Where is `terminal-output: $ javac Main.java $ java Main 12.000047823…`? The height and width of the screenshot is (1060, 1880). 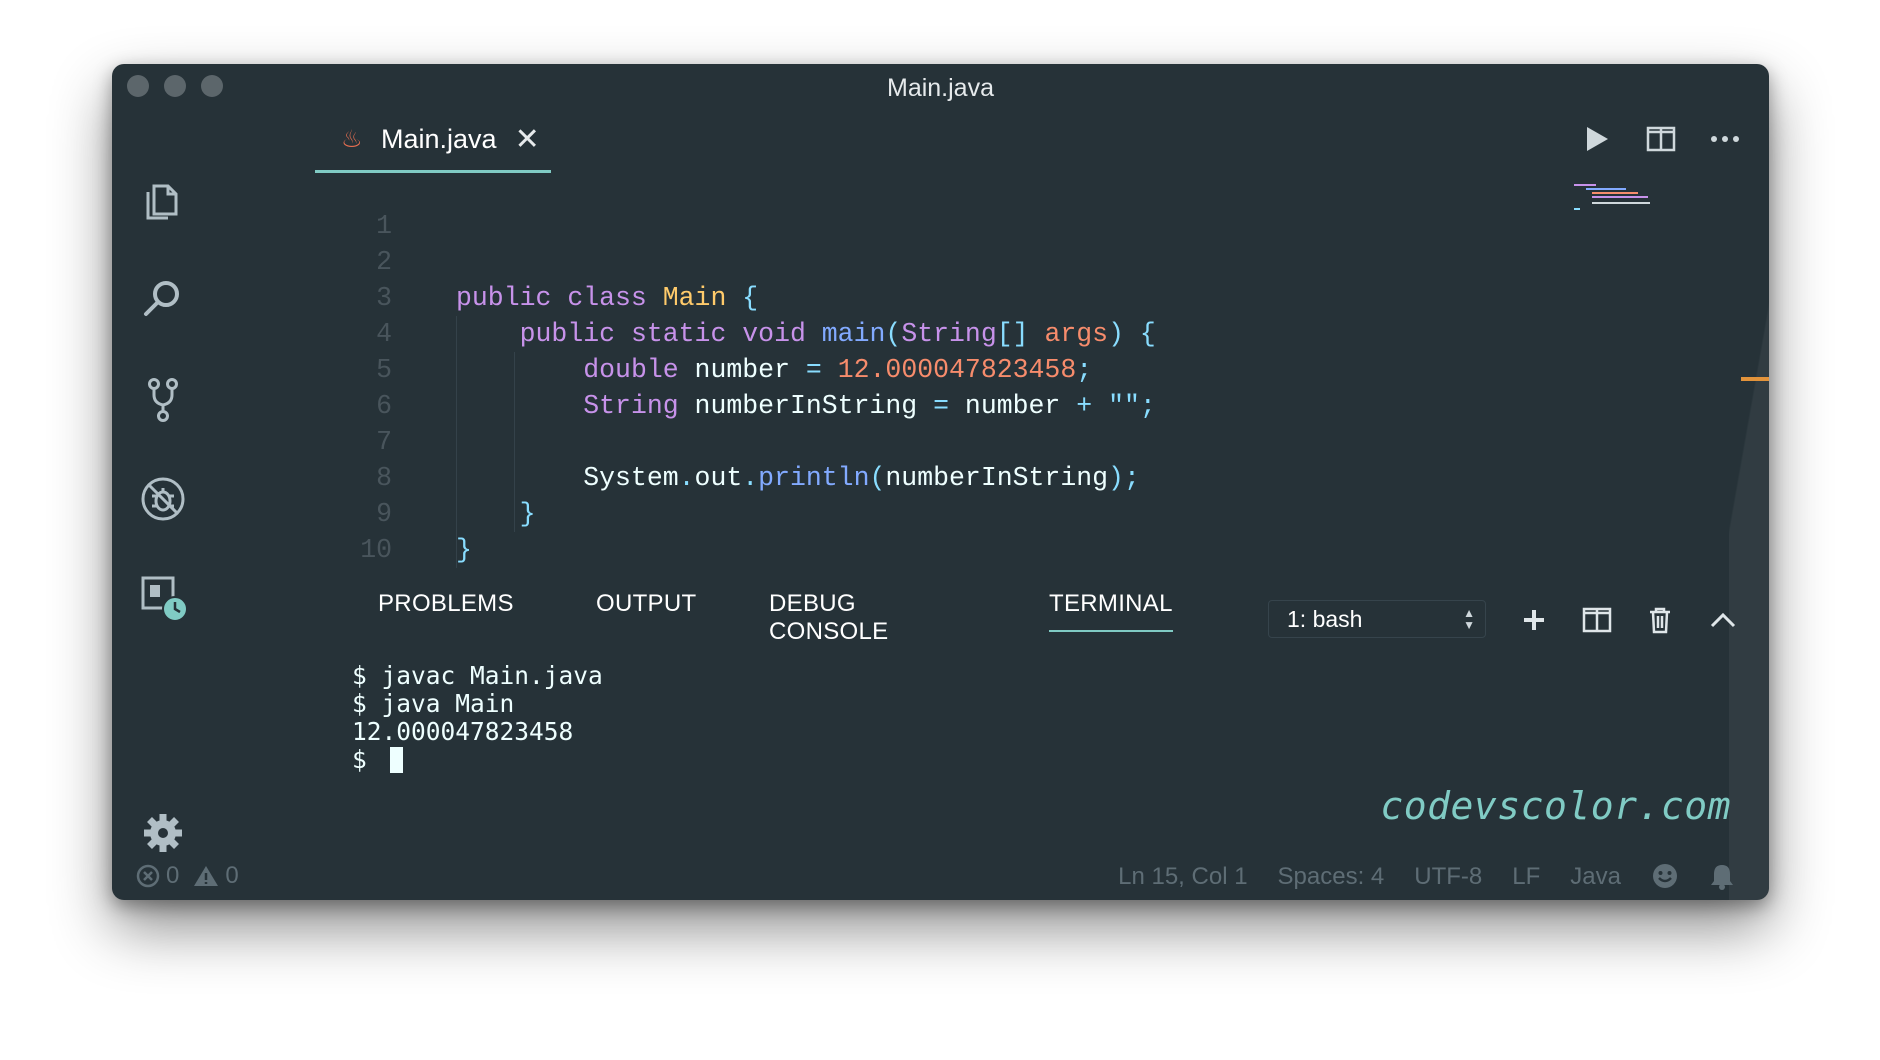 terminal-output: $ javac Main.java $ java Main 12.000047823… is located at coordinates (477, 718).